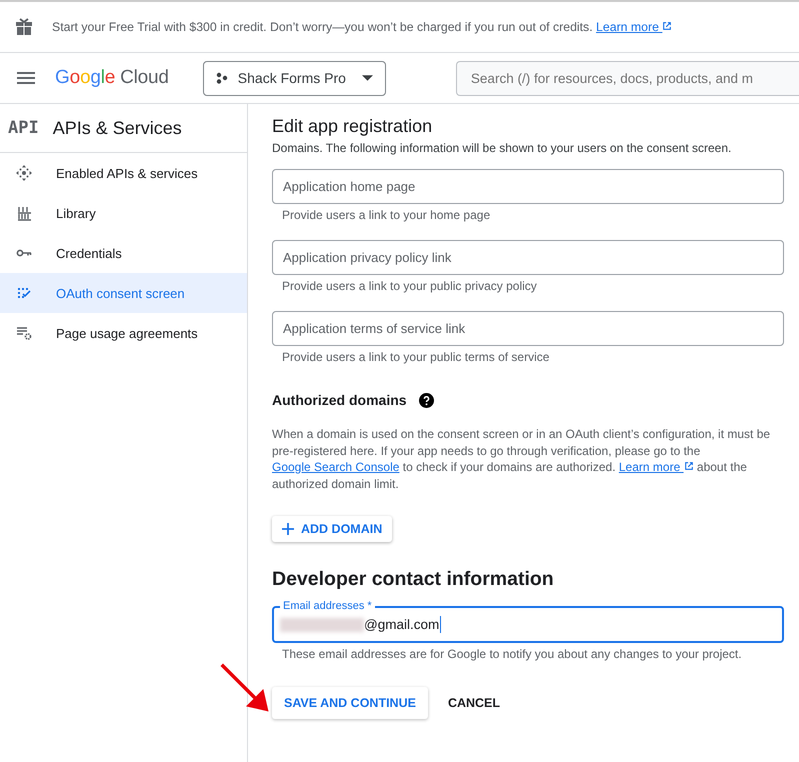 Image resolution: width=799 pixels, height=762 pixels. Describe the element at coordinates (112, 78) in the screenshot. I see `google-cloud-logo: Google Cloud` at that location.